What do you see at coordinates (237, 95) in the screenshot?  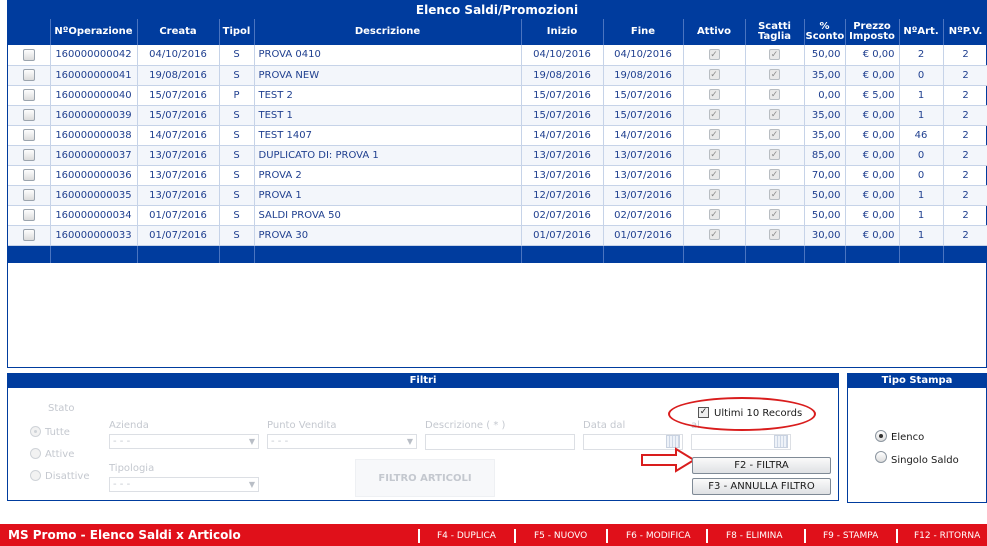 I see `cell-tipol: P` at bounding box center [237, 95].